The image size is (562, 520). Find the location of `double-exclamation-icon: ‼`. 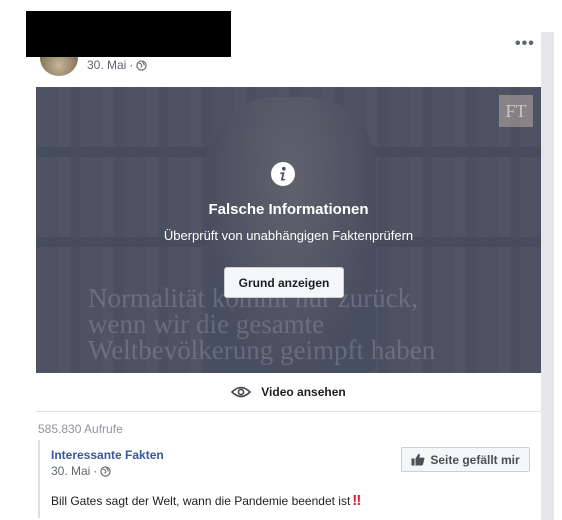

double-exclamation-icon: ‼ is located at coordinates (356, 500).